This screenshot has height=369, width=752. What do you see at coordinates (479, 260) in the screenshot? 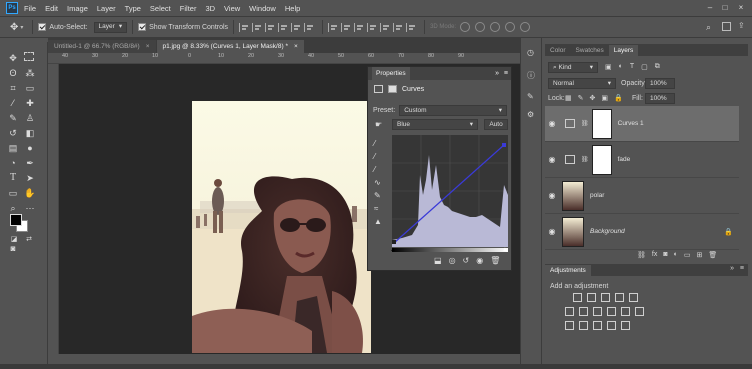
I see `visibility-icon: ◉` at bounding box center [479, 260].